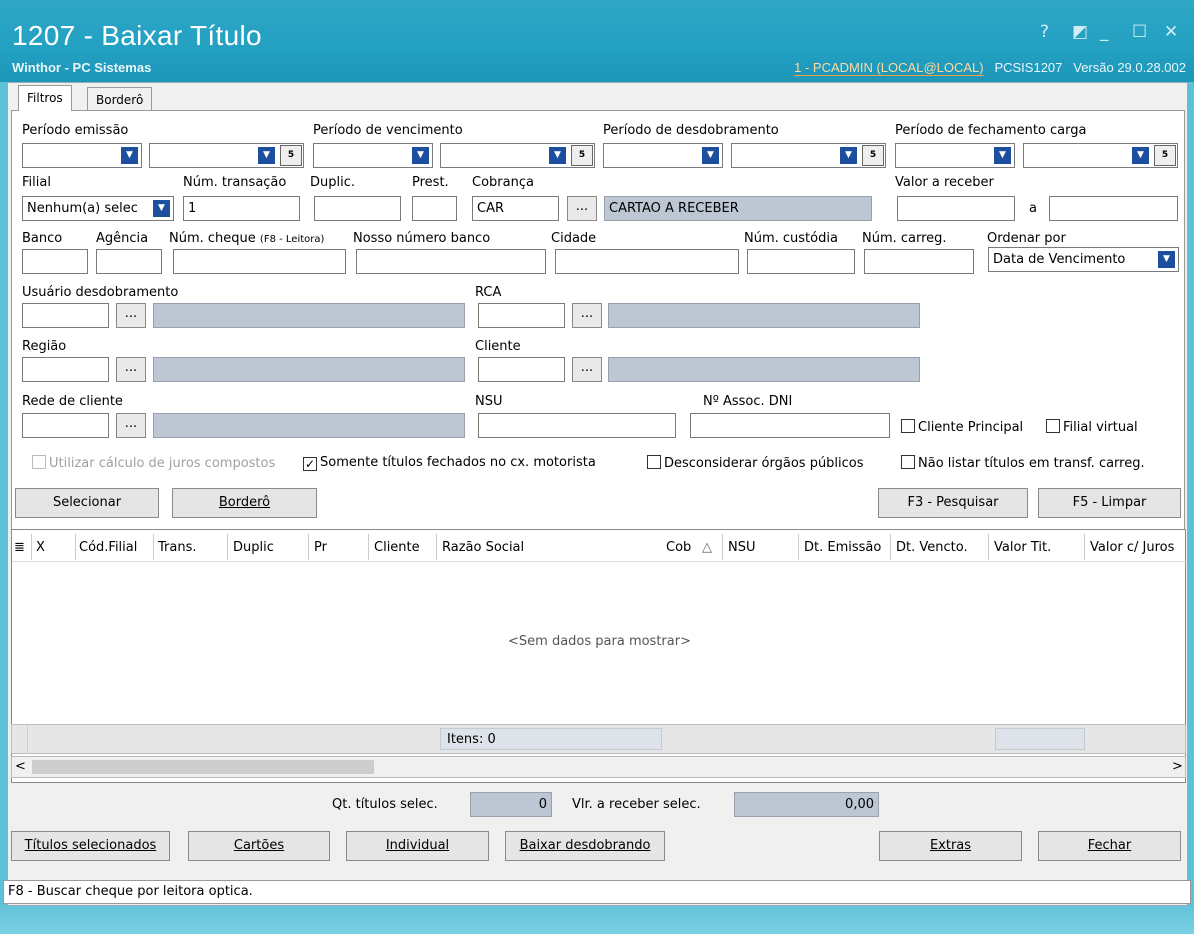 The height and width of the screenshot is (934, 1194). I want to click on individual-button: Individual, so click(417, 846).